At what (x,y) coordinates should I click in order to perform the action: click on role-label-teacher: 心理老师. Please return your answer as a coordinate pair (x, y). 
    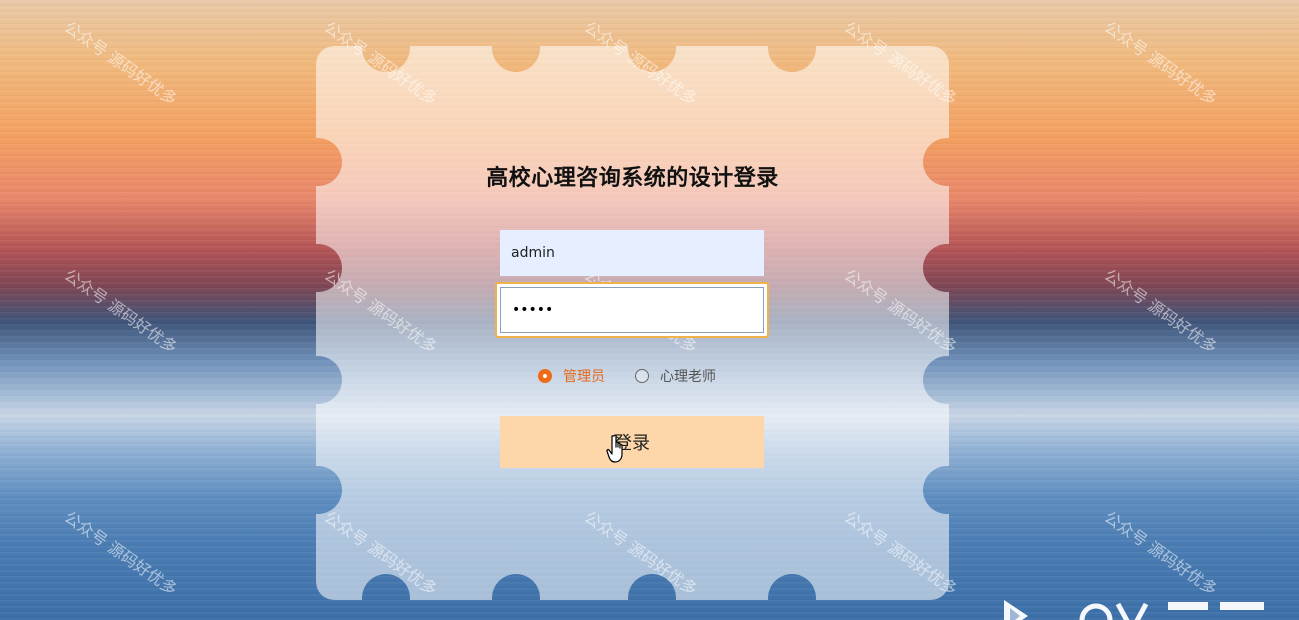
    Looking at the image, I should click on (688, 377).